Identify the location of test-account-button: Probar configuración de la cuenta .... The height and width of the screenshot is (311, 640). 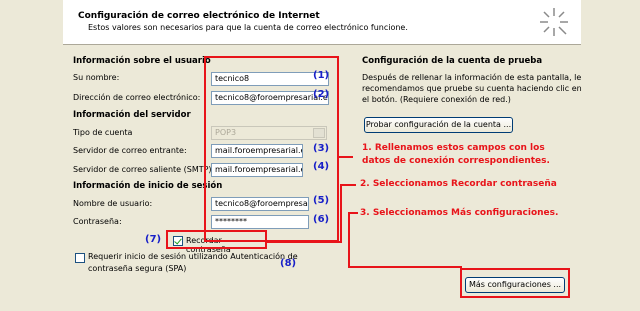
(438, 125).